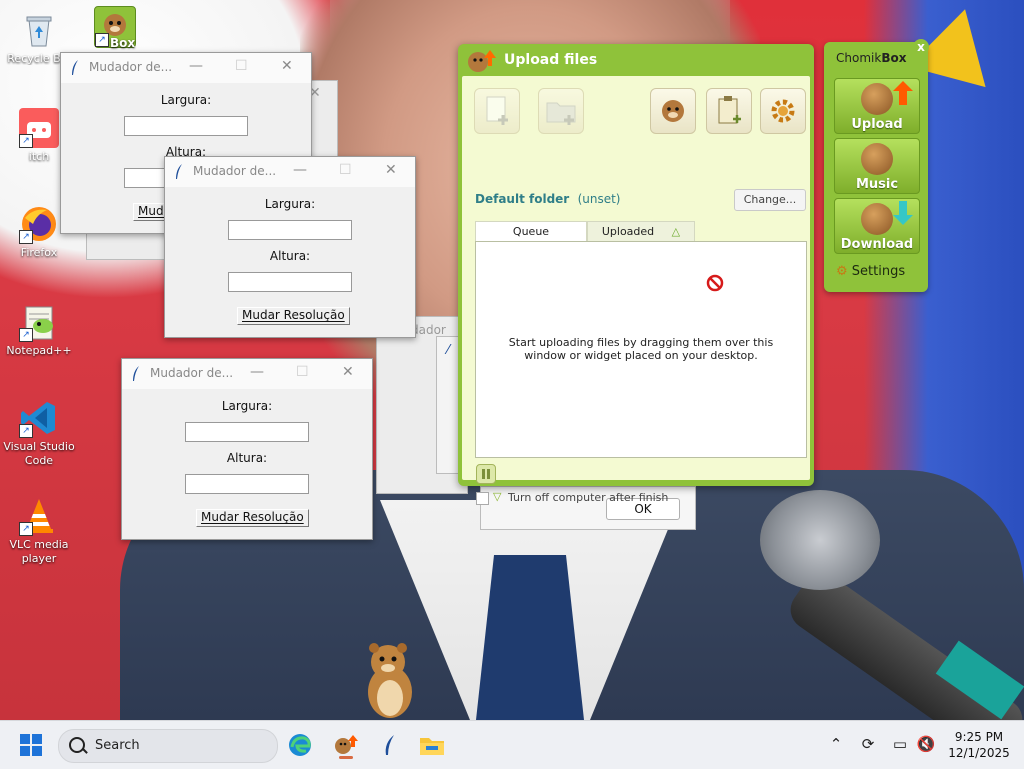 The image size is (1024, 769). I want to click on desktop-icon-notepad-plus-plus: ↗ Notepad++, so click(39, 329).